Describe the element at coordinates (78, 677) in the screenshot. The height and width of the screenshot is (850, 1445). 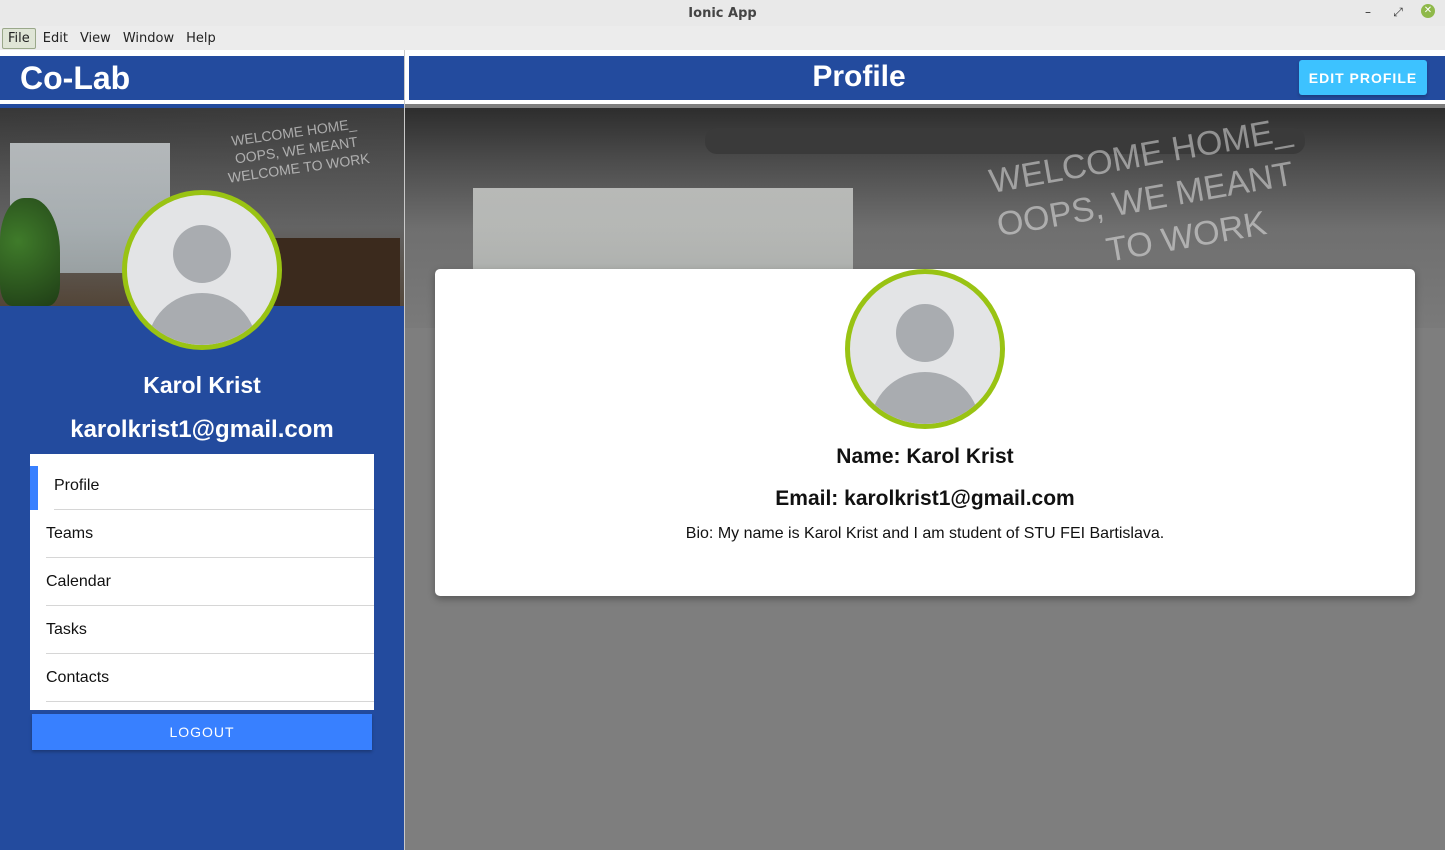
I see `nav-item-label: Contacts` at that location.